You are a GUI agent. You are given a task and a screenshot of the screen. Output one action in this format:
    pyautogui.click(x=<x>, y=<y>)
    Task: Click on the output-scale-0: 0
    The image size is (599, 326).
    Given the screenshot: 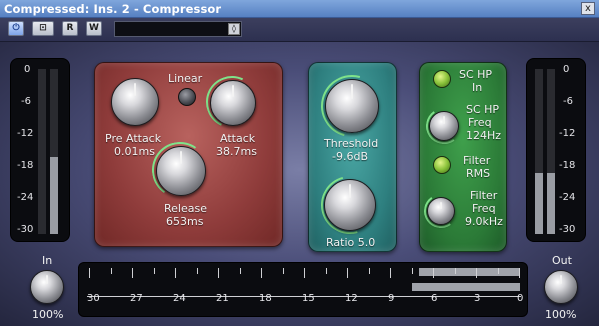 What is the action you would take?
    pyautogui.click(x=566, y=69)
    